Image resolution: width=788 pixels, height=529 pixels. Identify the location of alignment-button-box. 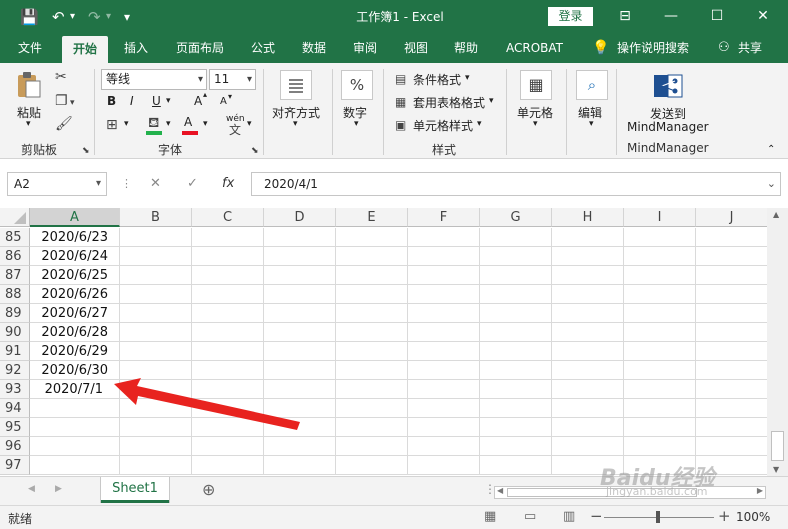
(296, 85).